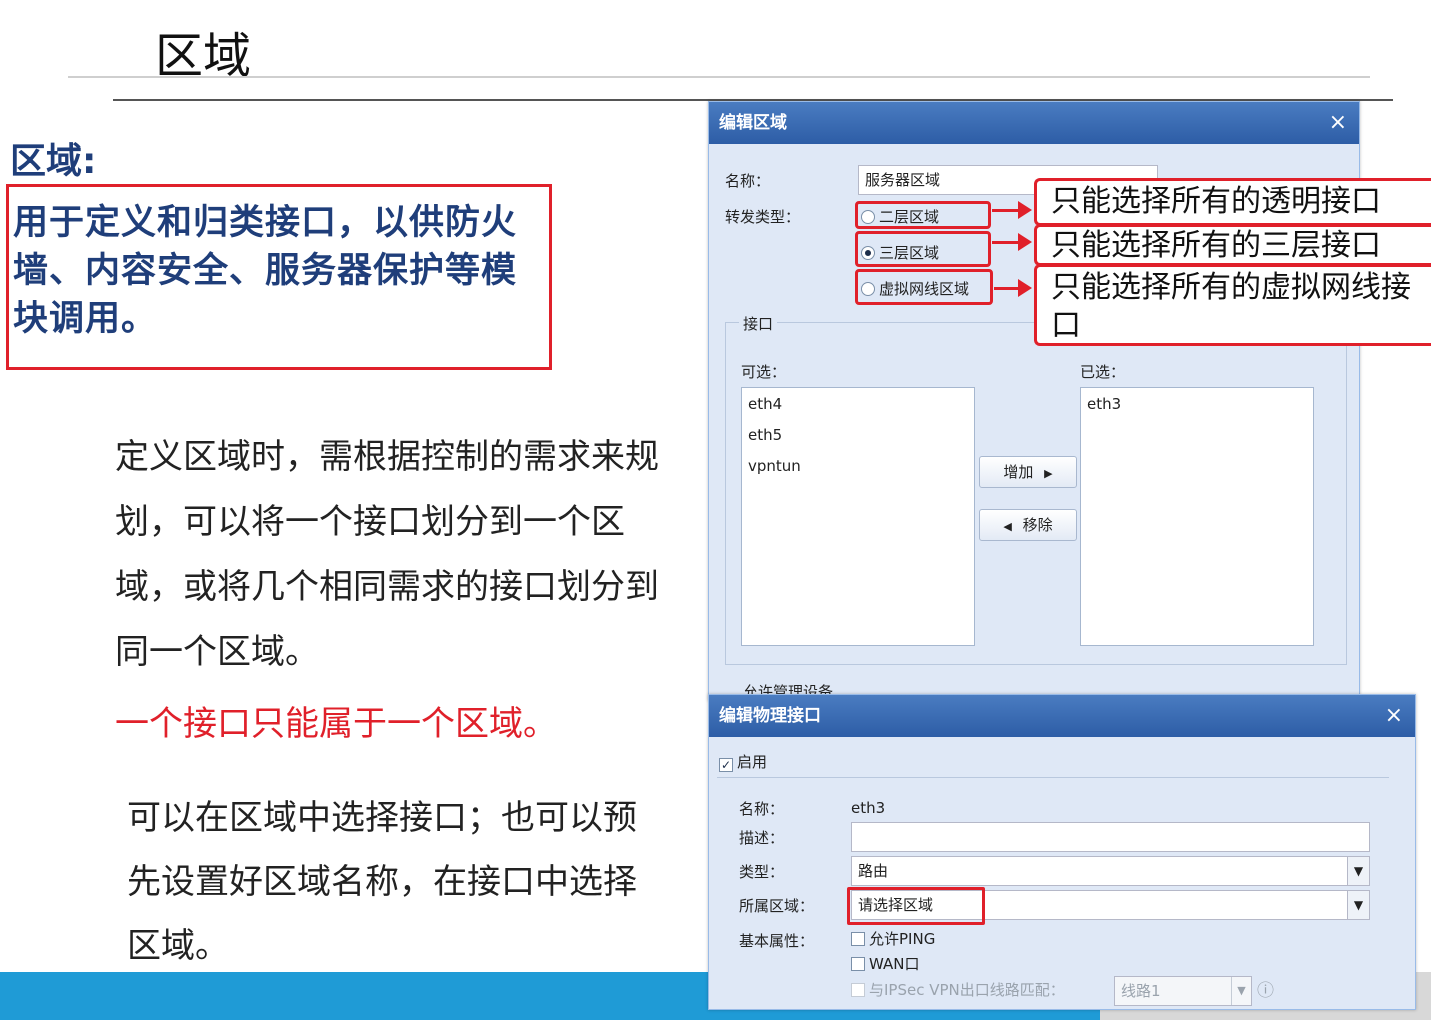 This screenshot has height=1020, width=1431. What do you see at coordinates (967, 990) in the screenshot?
I see `ipsec-label: 与IPSec VPN出口线路匹配：` at bounding box center [967, 990].